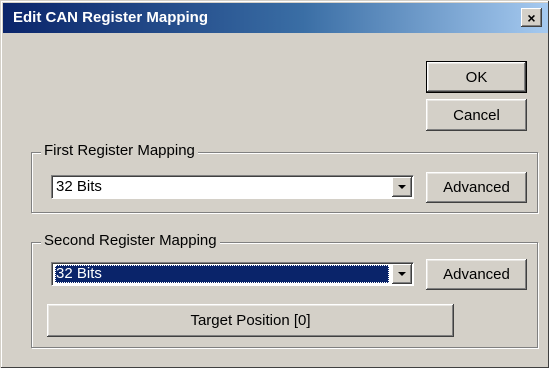 This screenshot has width=553, height=368. I want to click on first-advanced-button: Advanced, so click(476, 187).